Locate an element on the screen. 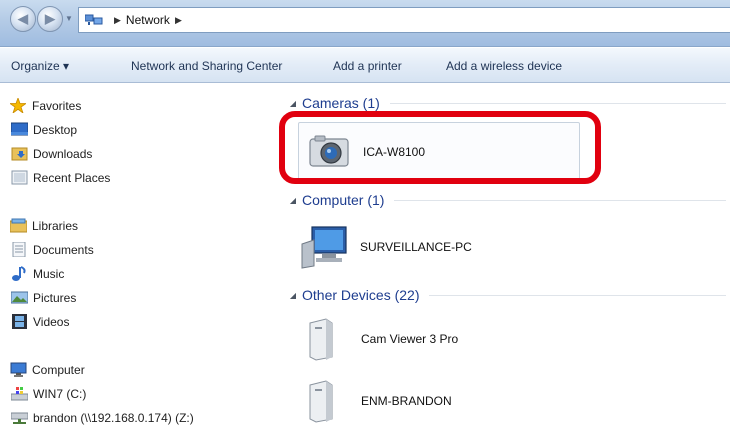  back-button: ◀ is located at coordinates (23, 19).